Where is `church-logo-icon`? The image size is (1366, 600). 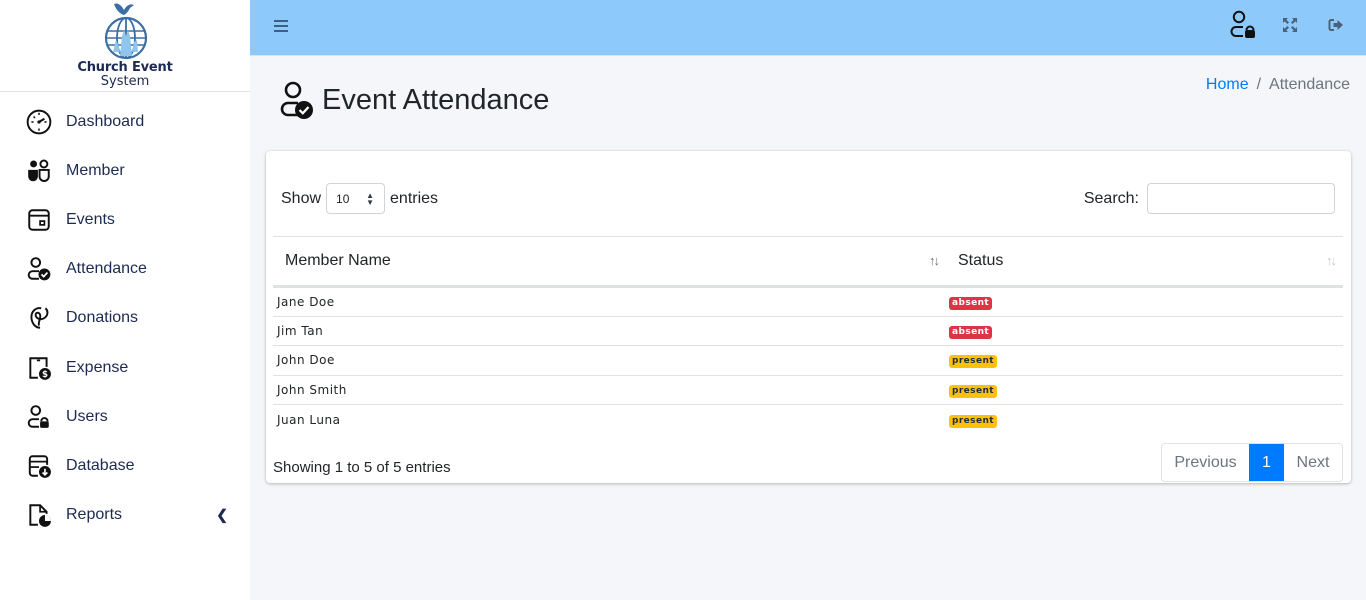 church-logo-icon is located at coordinates (126, 31).